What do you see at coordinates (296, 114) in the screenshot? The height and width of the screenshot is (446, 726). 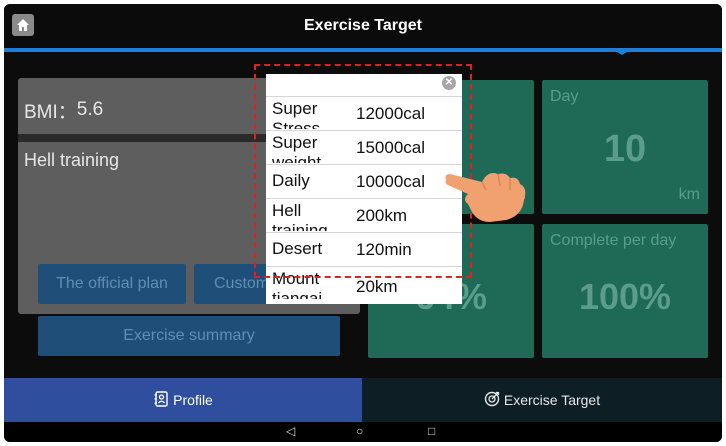 I see `option-name: Super Stress` at bounding box center [296, 114].